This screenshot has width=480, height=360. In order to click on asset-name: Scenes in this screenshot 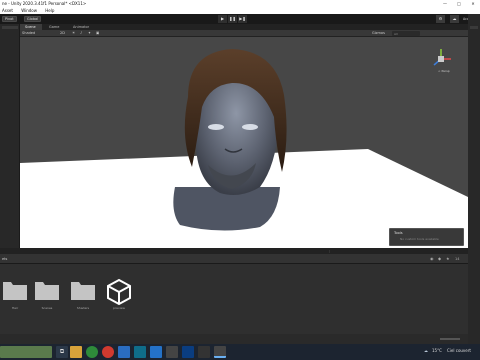, I will do `click(47, 308)`.